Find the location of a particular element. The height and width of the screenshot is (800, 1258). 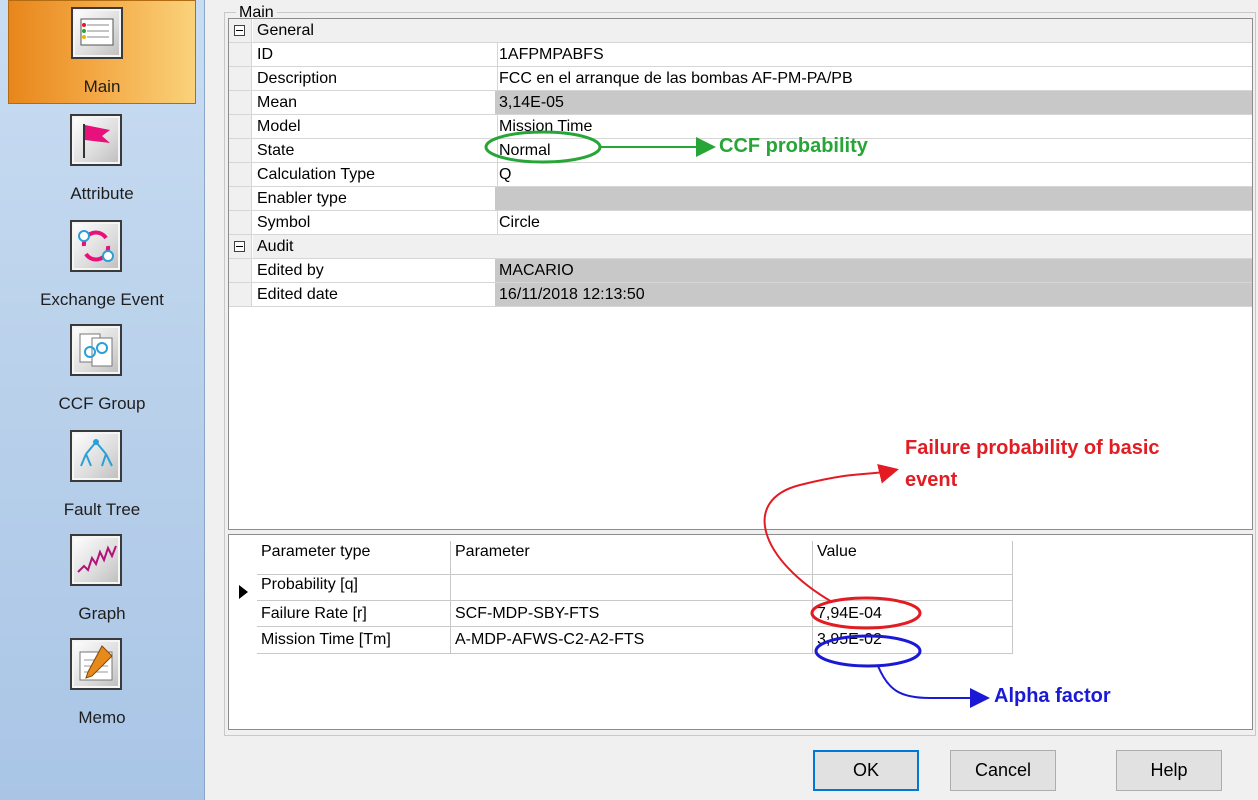

table-cell: Probability [q] is located at coordinates (354, 588).